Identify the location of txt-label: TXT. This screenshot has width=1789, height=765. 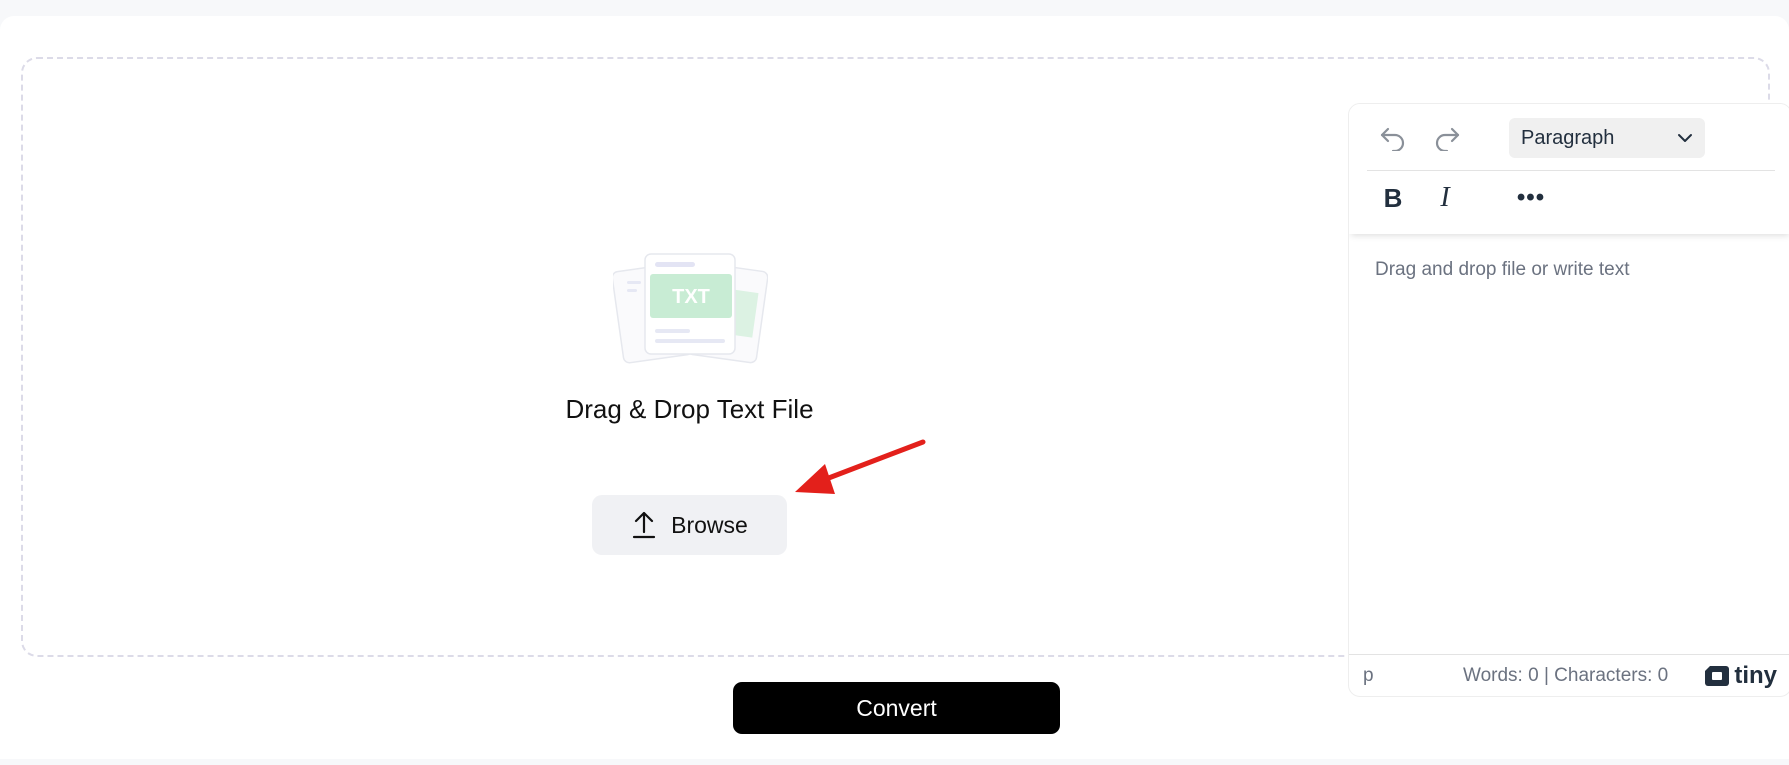
(691, 297).